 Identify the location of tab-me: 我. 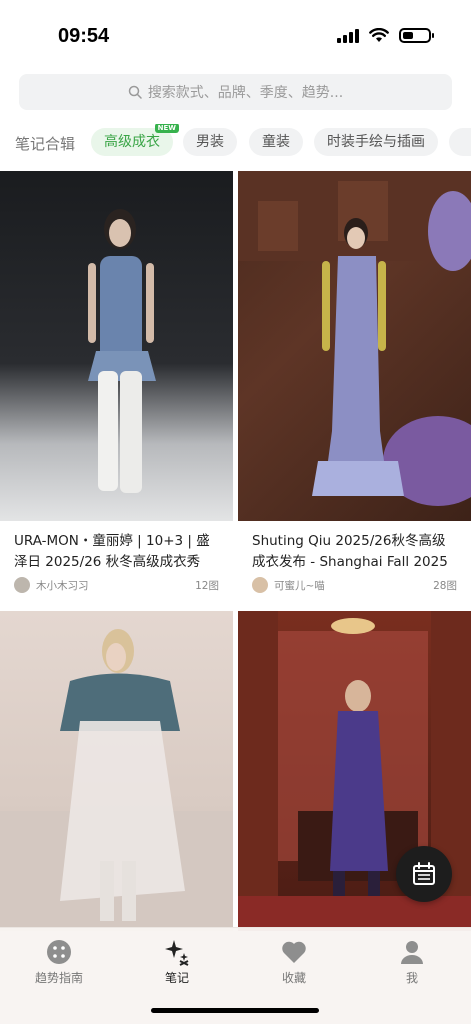
(412, 962).